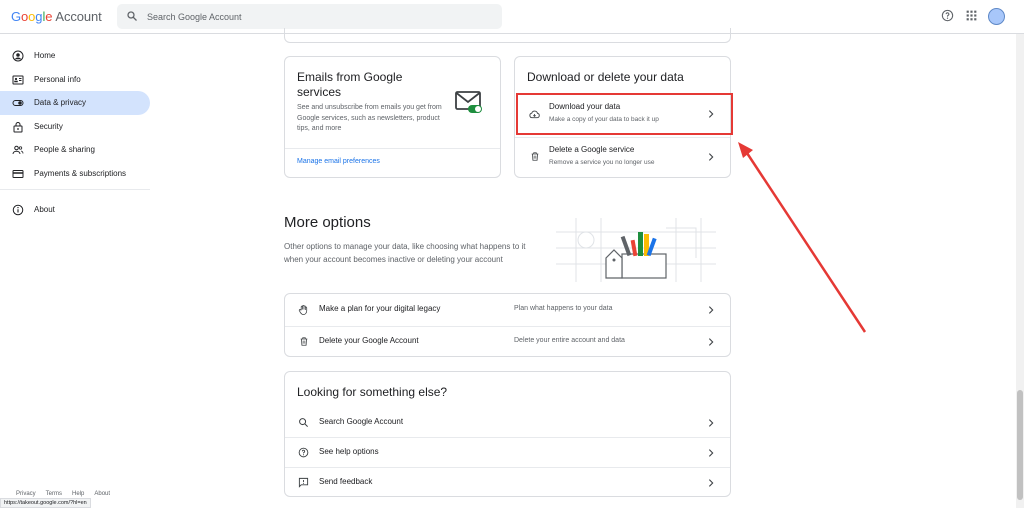 The width and height of the screenshot is (1024, 508). I want to click on annotation-highlight-box, so click(624, 114).